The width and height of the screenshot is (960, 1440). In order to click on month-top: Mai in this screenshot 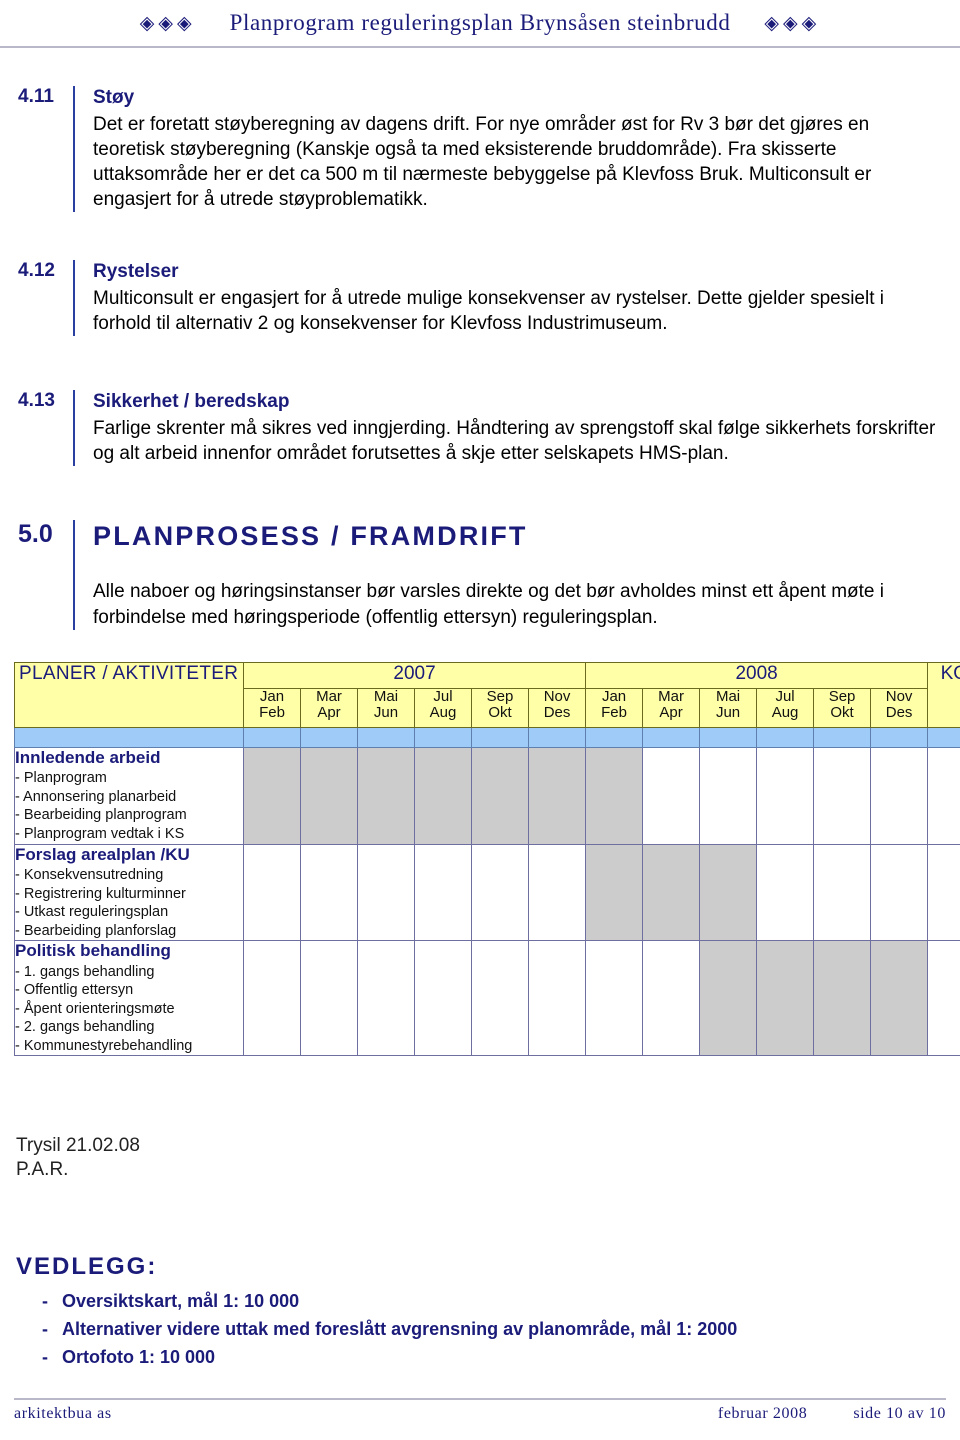, I will do `click(386, 696)`.